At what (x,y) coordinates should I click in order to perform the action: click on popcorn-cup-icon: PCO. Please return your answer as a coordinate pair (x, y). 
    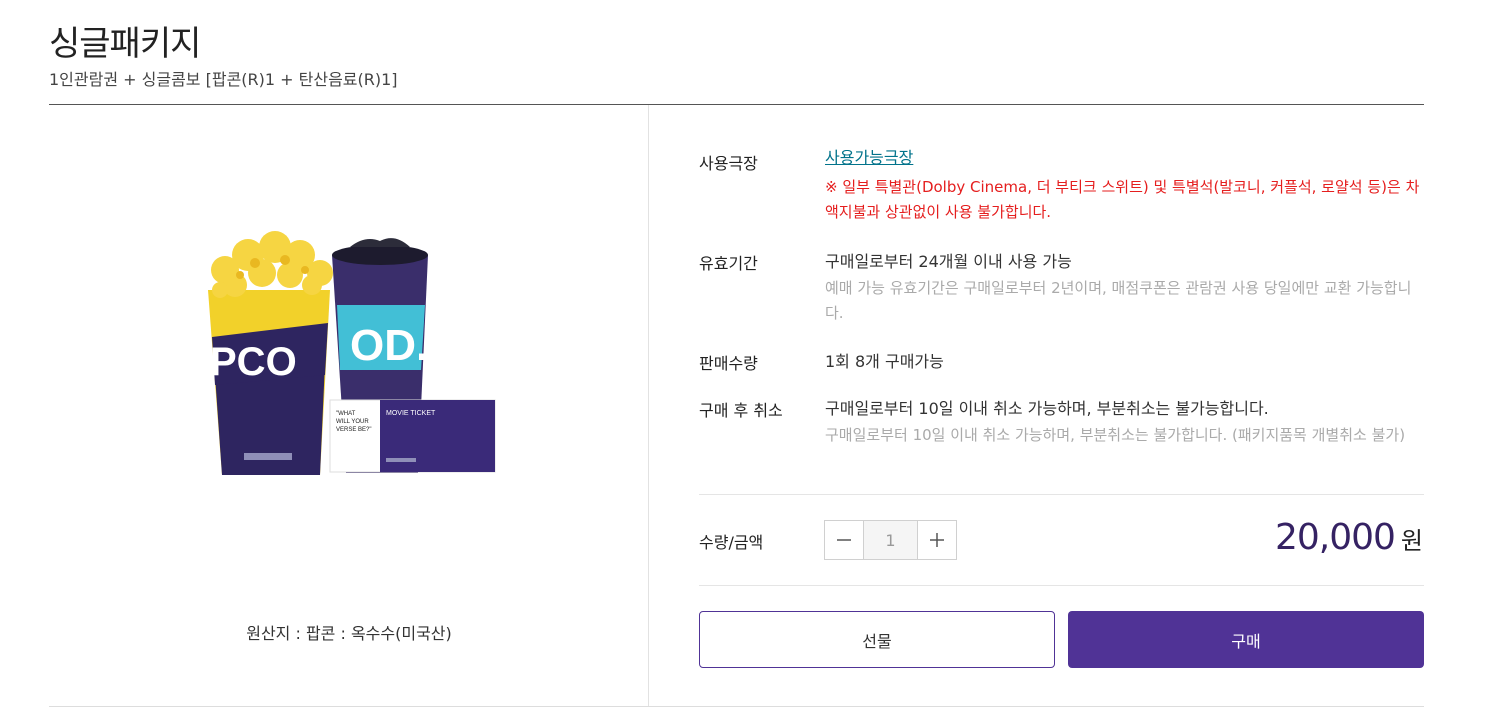
    Looking at the image, I should click on (270, 353).